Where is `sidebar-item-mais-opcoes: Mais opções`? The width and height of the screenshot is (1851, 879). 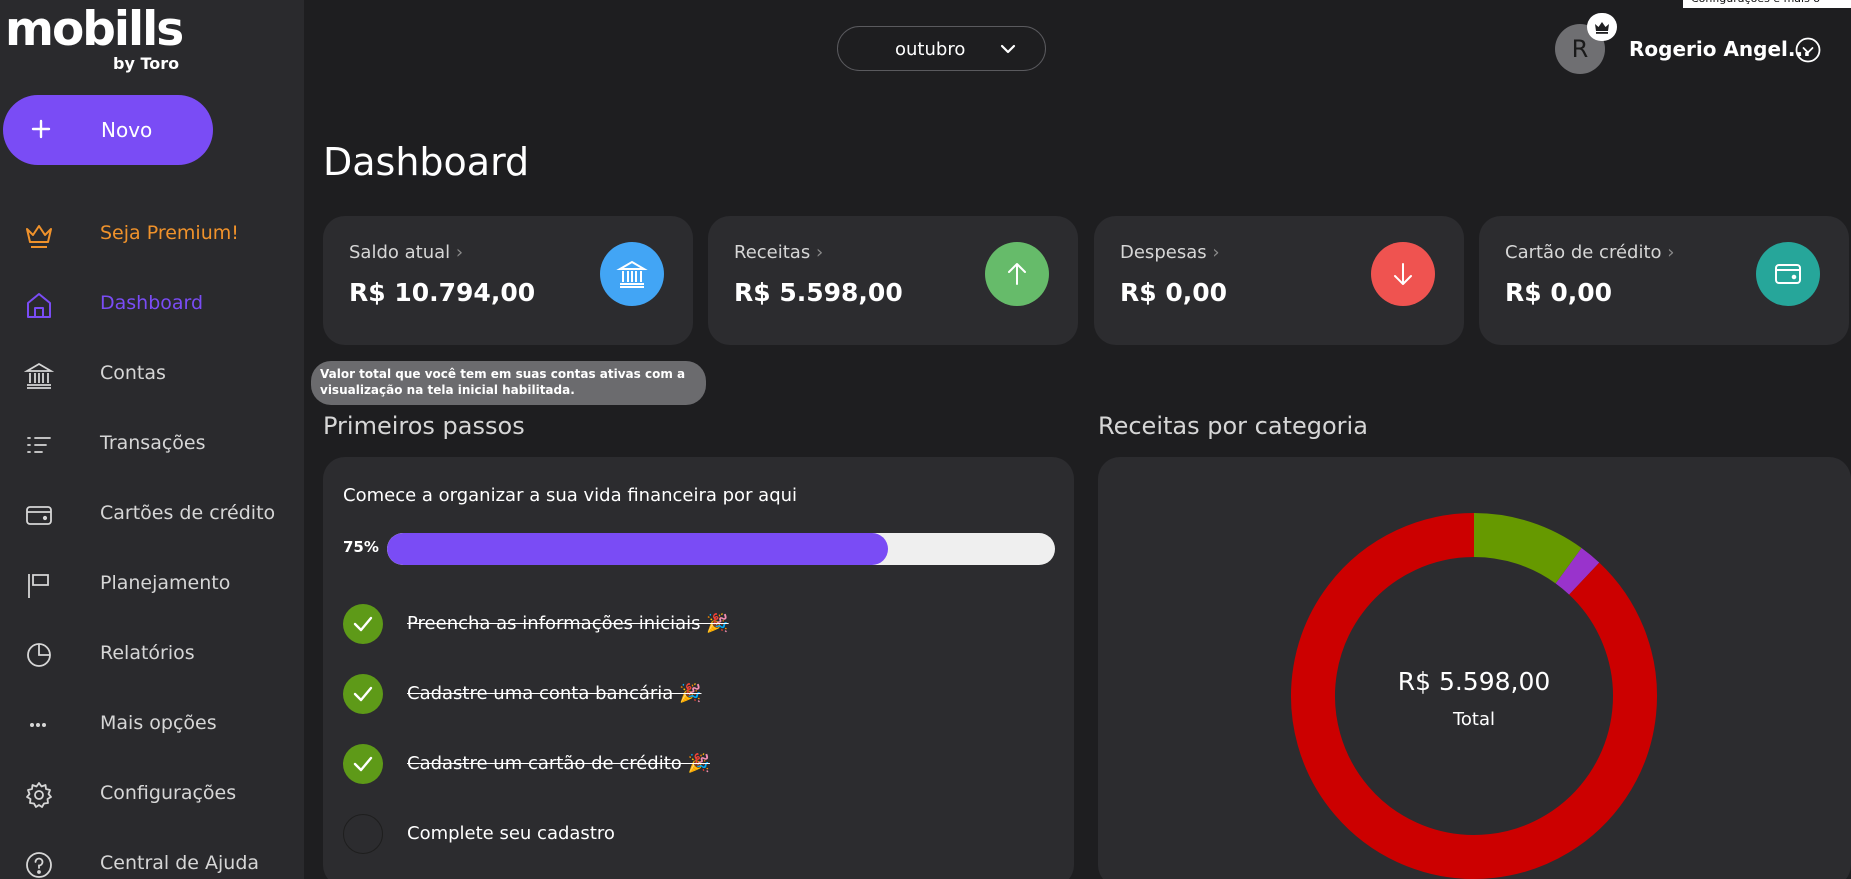
sidebar-item-mais-opcoes: Mais opções is located at coordinates (152, 724).